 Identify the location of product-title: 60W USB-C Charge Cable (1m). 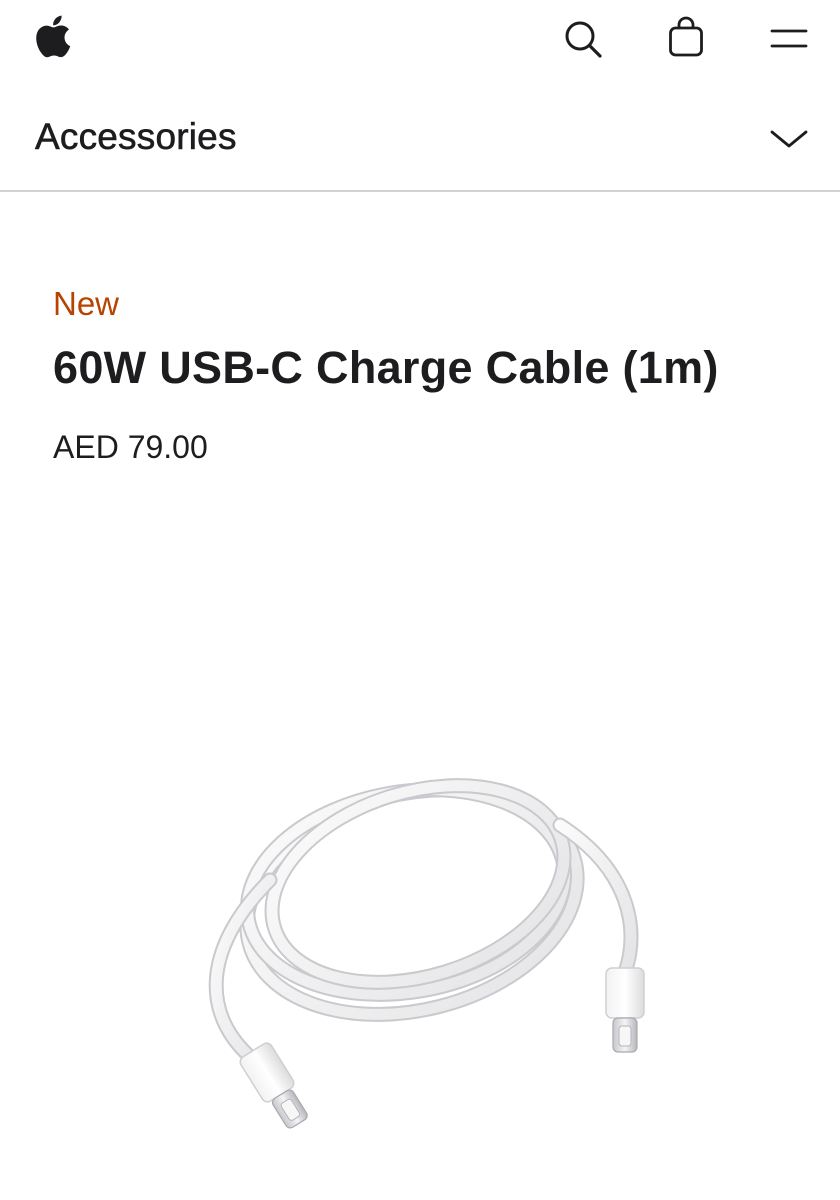
(386, 367).